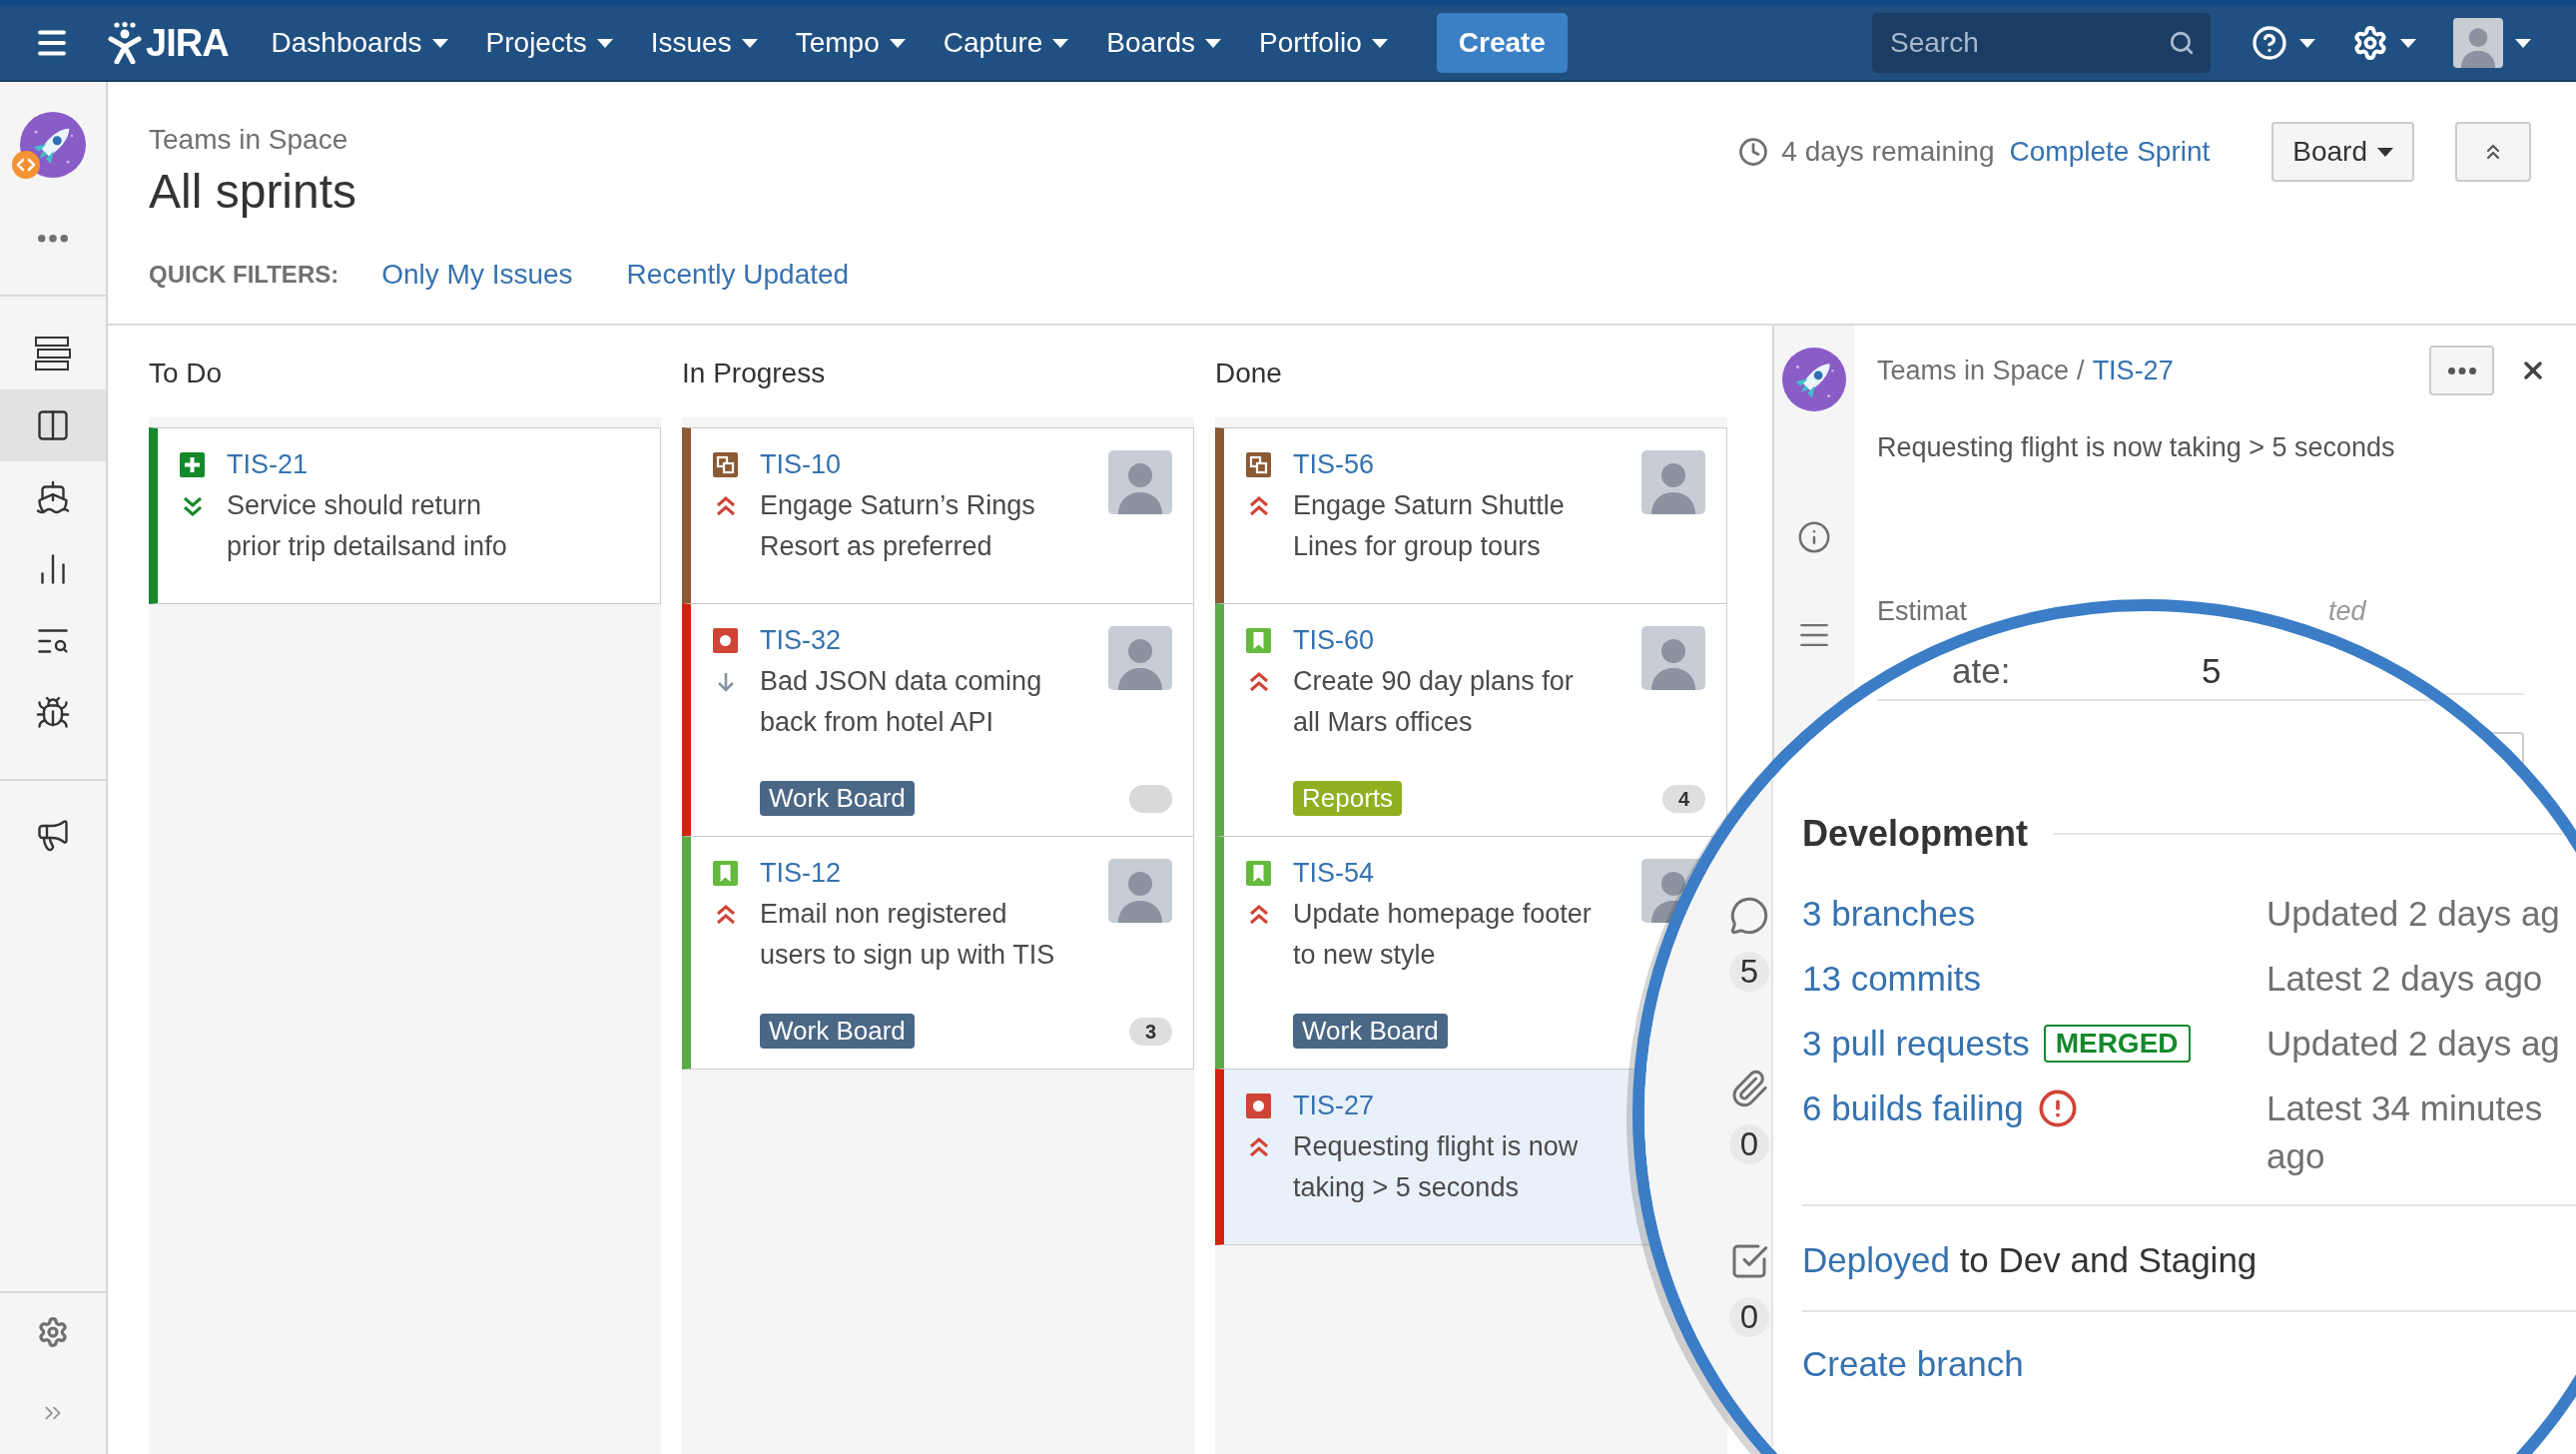  I want to click on issue-summary: Update homepage footer to new style, so click(1443, 935).